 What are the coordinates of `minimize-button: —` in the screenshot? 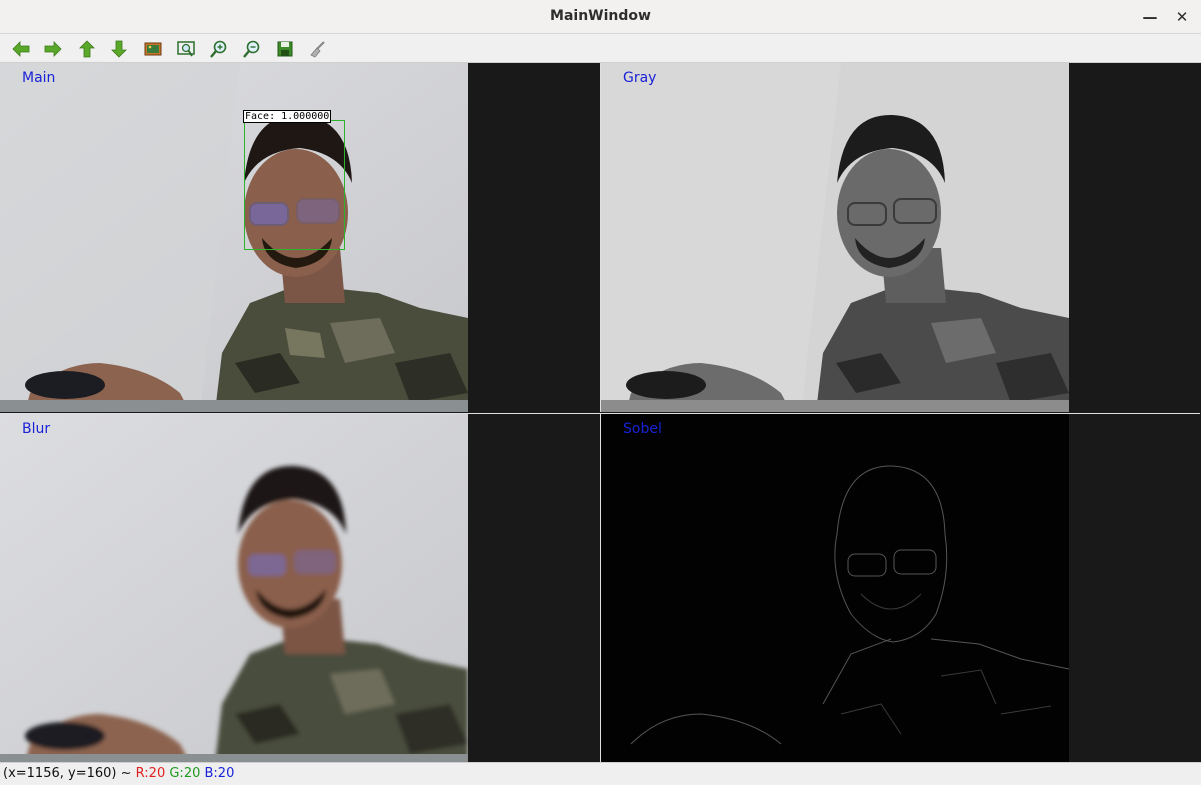 It's located at (1150, 17).